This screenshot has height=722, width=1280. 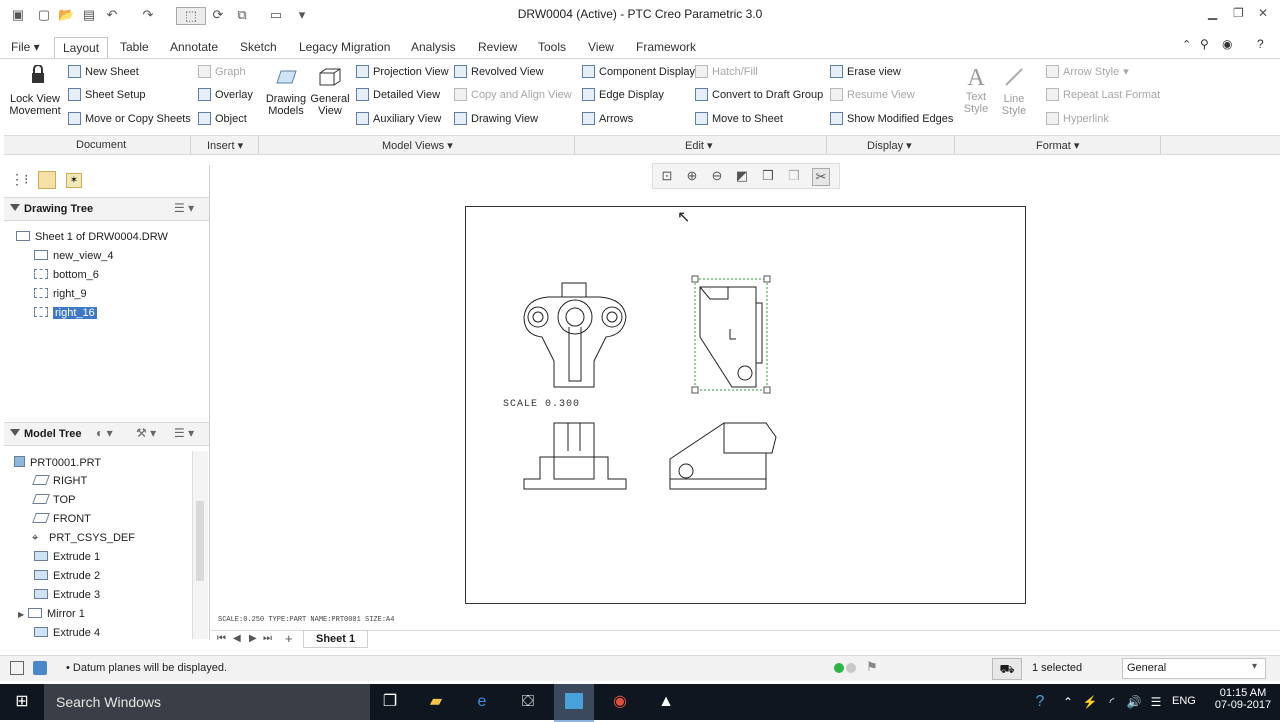 I want to click on group-insert: Insert ▾, so click(x=225, y=145).